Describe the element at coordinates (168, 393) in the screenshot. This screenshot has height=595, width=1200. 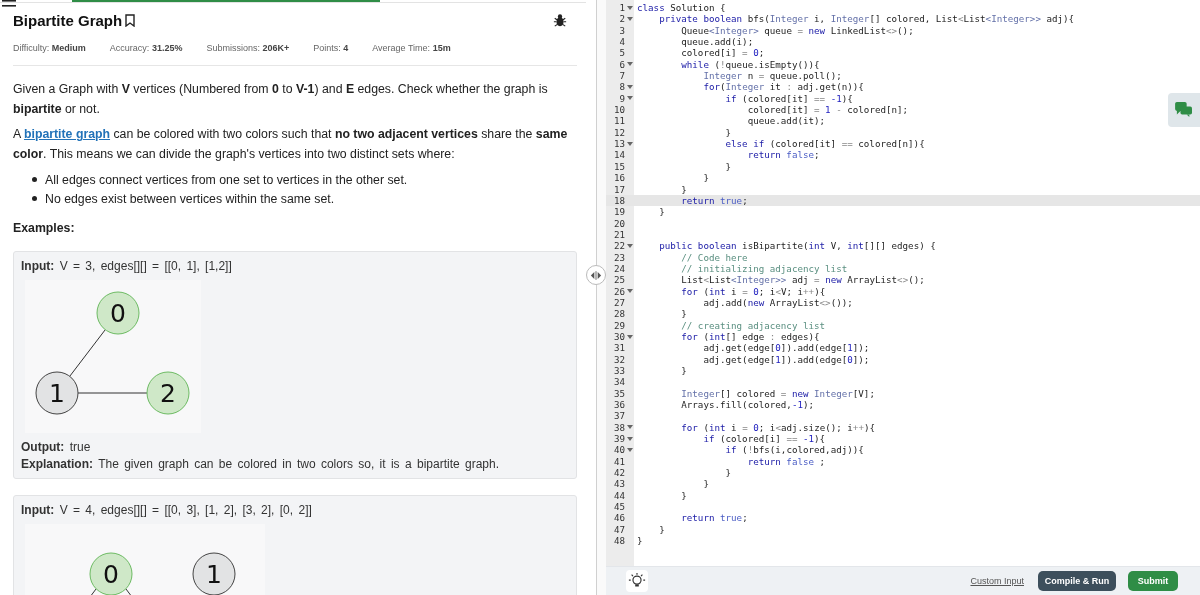
I see `graph-node: 2` at that location.